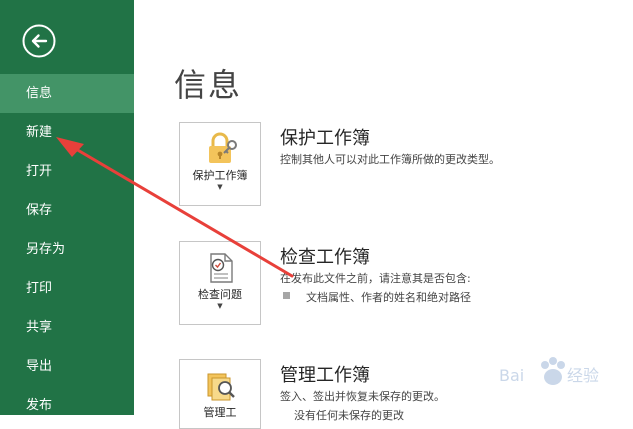 The width and height of the screenshot is (633, 429). Describe the element at coordinates (67, 327) in the screenshot. I see `sidebar-item-share: 共享` at that location.